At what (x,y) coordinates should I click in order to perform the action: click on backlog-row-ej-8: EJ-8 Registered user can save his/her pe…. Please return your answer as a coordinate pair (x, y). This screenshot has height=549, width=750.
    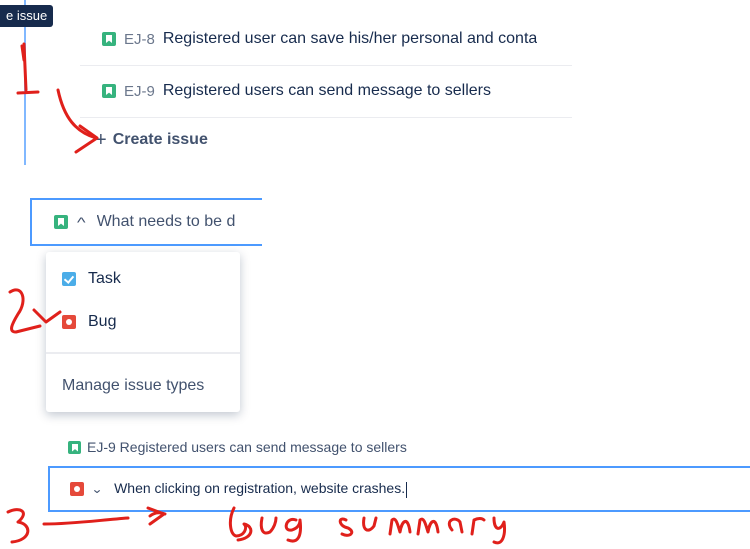
    Looking at the image, I should click on (326, 39).